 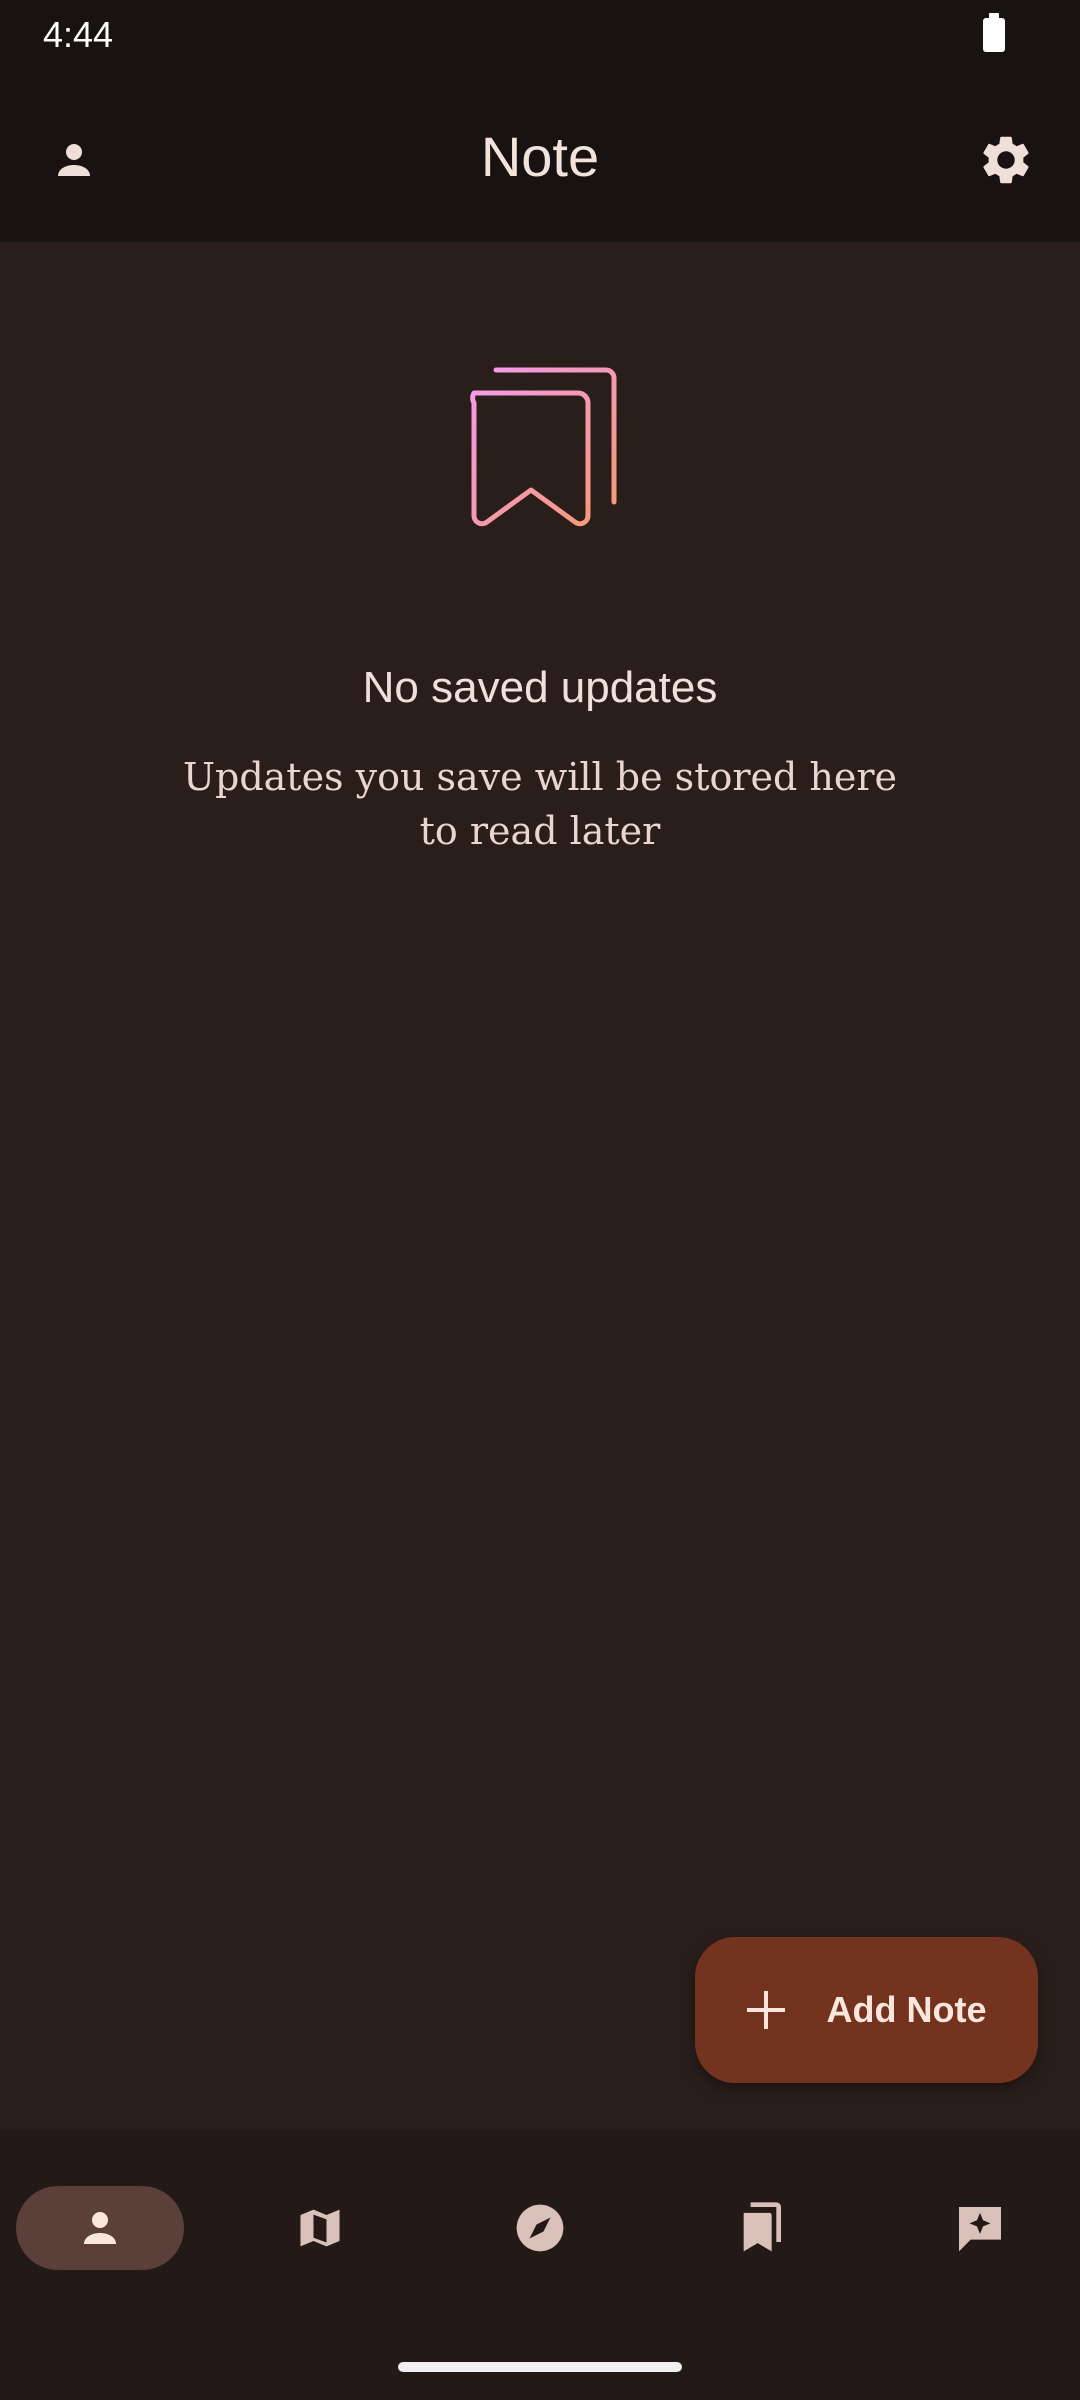 I want to click on nav-item-saved, so click(x=760, y=2228).